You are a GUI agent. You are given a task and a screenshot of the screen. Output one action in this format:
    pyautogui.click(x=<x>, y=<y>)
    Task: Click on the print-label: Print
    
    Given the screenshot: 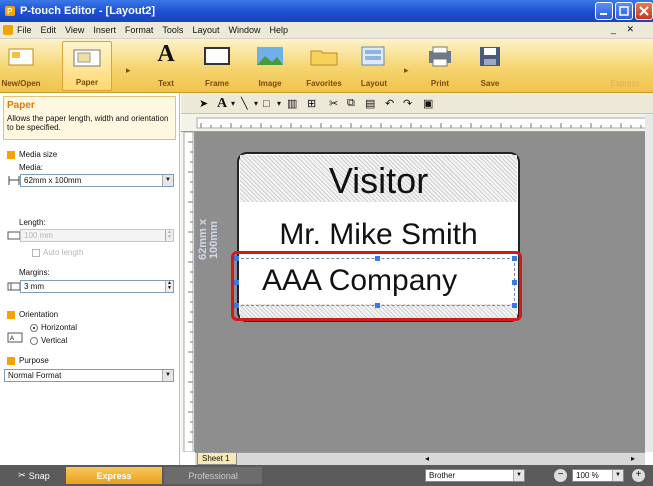 What is the action you would take?
    pyautogui.click(x=440, y=83)
    